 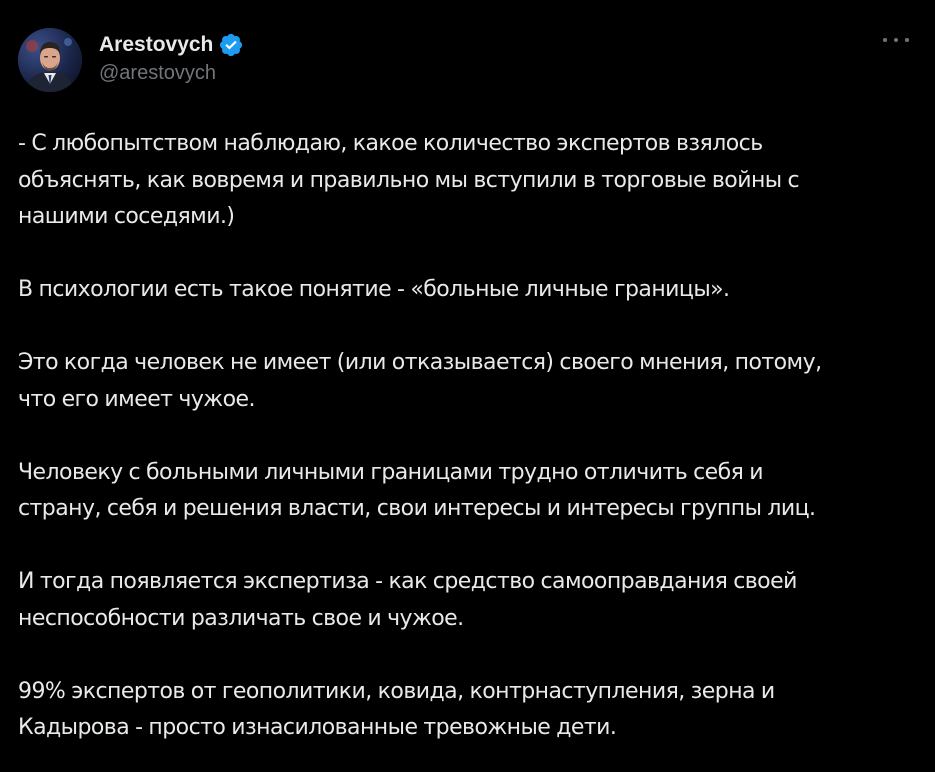 I want to click on verified-badge-icon, so click(x=231, y=45).